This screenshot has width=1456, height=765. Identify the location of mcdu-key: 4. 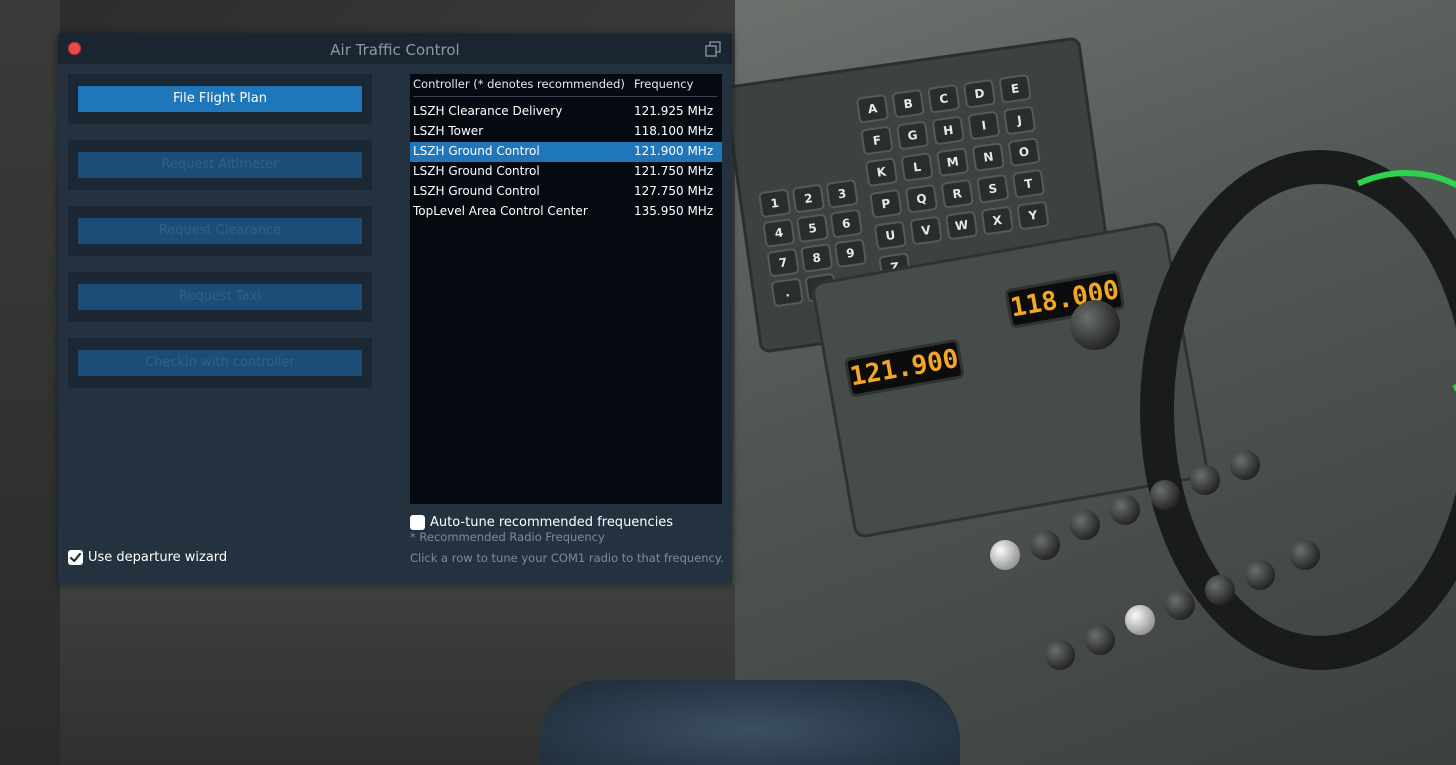
(779, 233).